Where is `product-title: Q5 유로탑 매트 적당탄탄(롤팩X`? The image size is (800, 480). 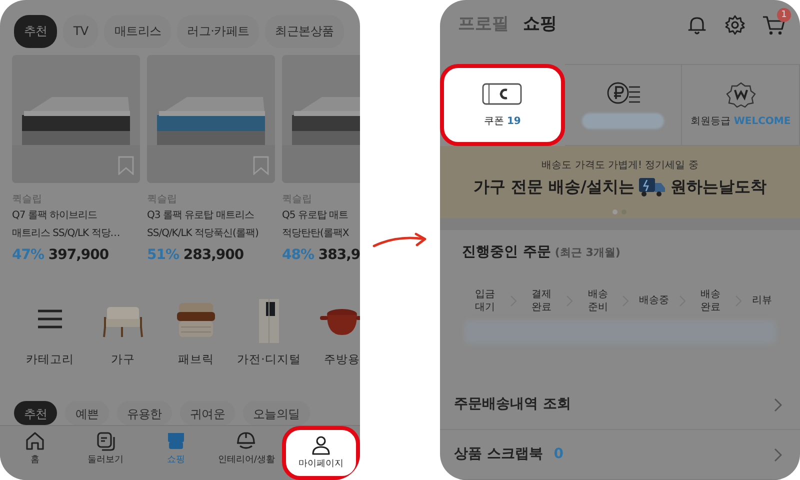 product-title: Q5 유로탑 매트 적당탄탄(롤팩X is located at coordinates (315, 224).